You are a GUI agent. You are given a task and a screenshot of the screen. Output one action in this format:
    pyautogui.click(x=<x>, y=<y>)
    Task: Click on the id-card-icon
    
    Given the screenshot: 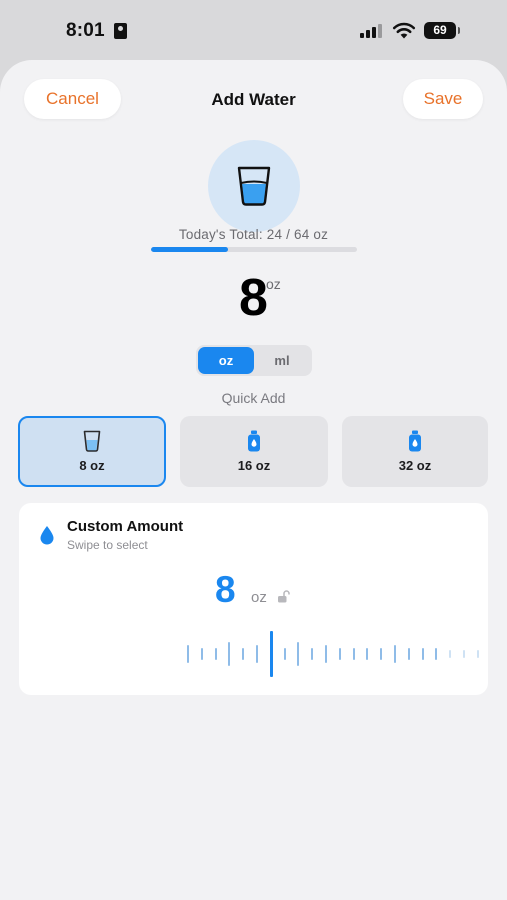 What is the action you would take?
    pyautogui.click(x=120, y=31)
    